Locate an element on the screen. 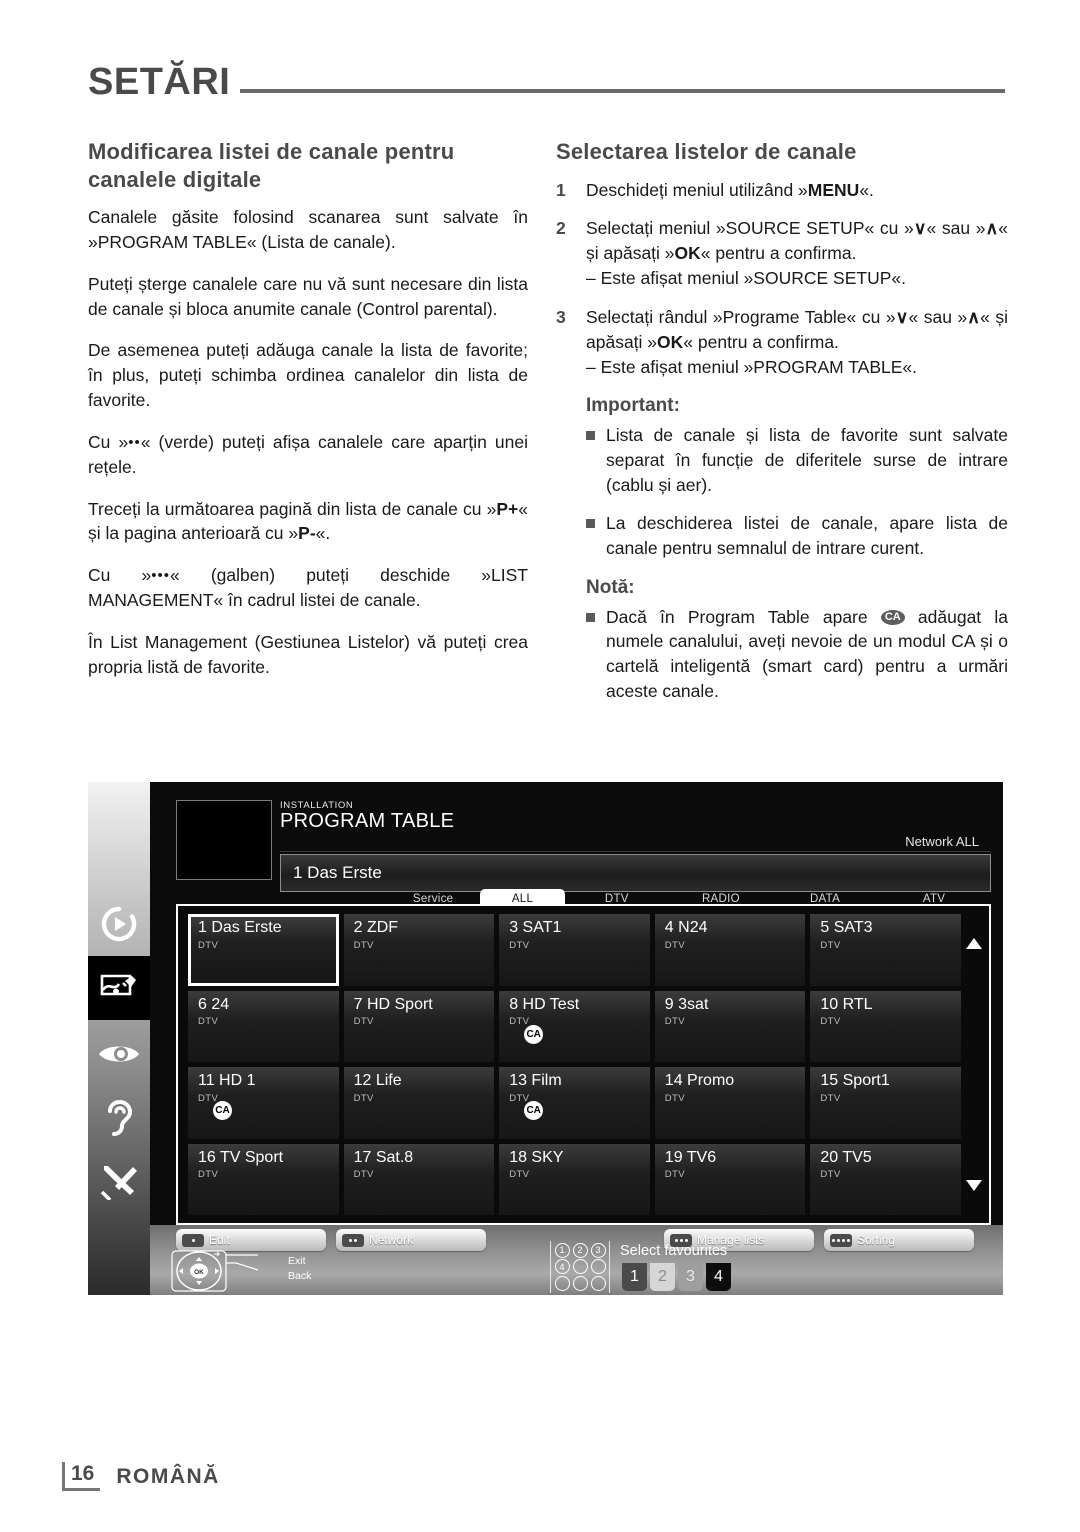 This screenshot has height=1532, width=1080. scroll-up-icon is located at coordinates (974, 943).